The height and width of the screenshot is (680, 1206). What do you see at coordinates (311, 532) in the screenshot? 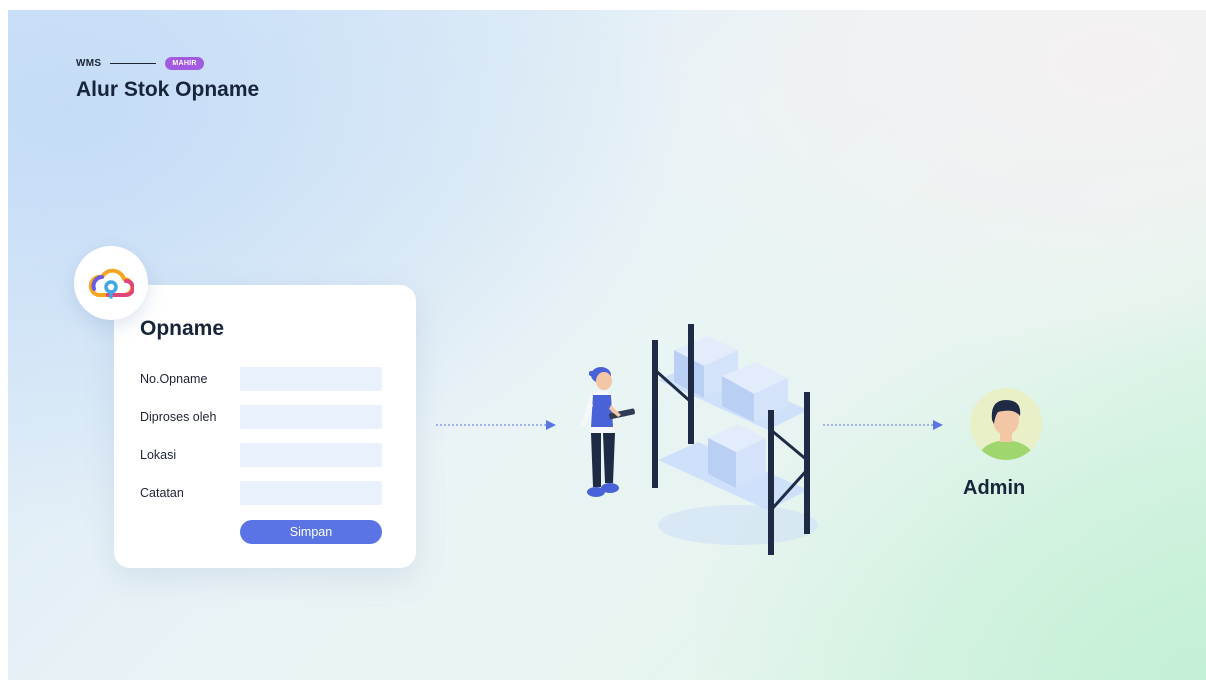
I see `save-button: Simpan` at bounding box center [311, 532].